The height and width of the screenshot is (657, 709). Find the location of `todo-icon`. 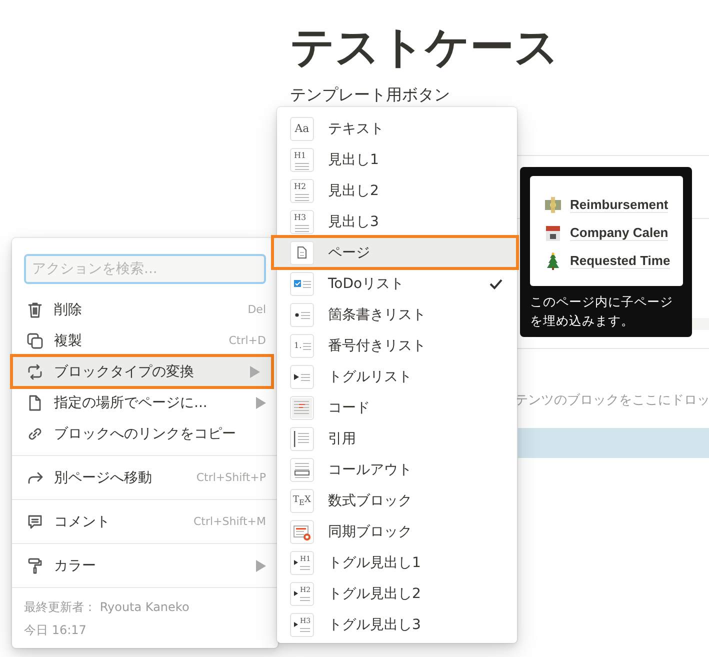

todo-icon is located at coordinates (302, 284).